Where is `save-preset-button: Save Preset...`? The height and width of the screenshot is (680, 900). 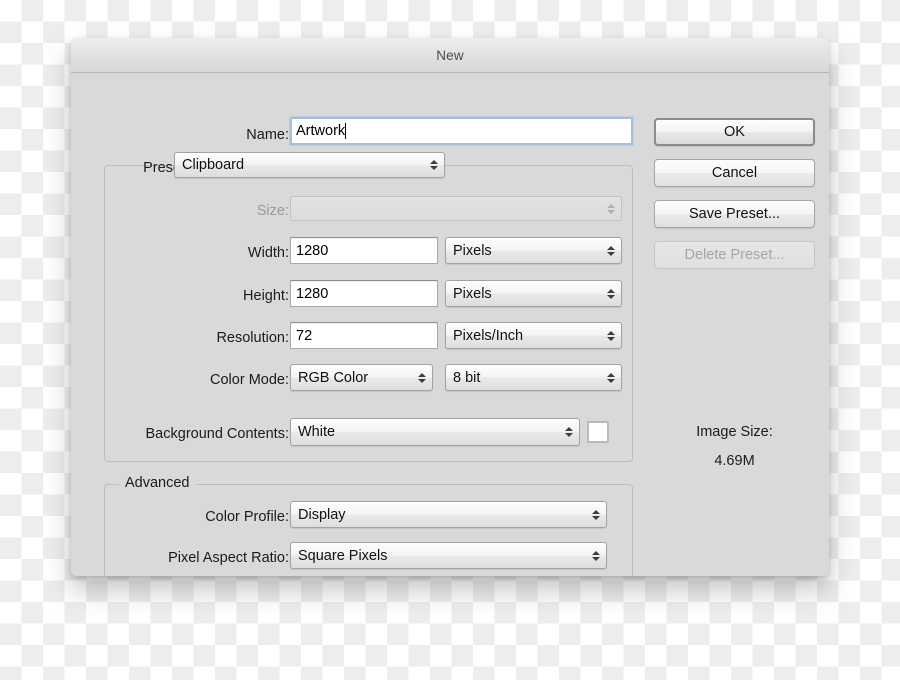
save-preset-button: Save Preset... is located at coordinates (734, 214).